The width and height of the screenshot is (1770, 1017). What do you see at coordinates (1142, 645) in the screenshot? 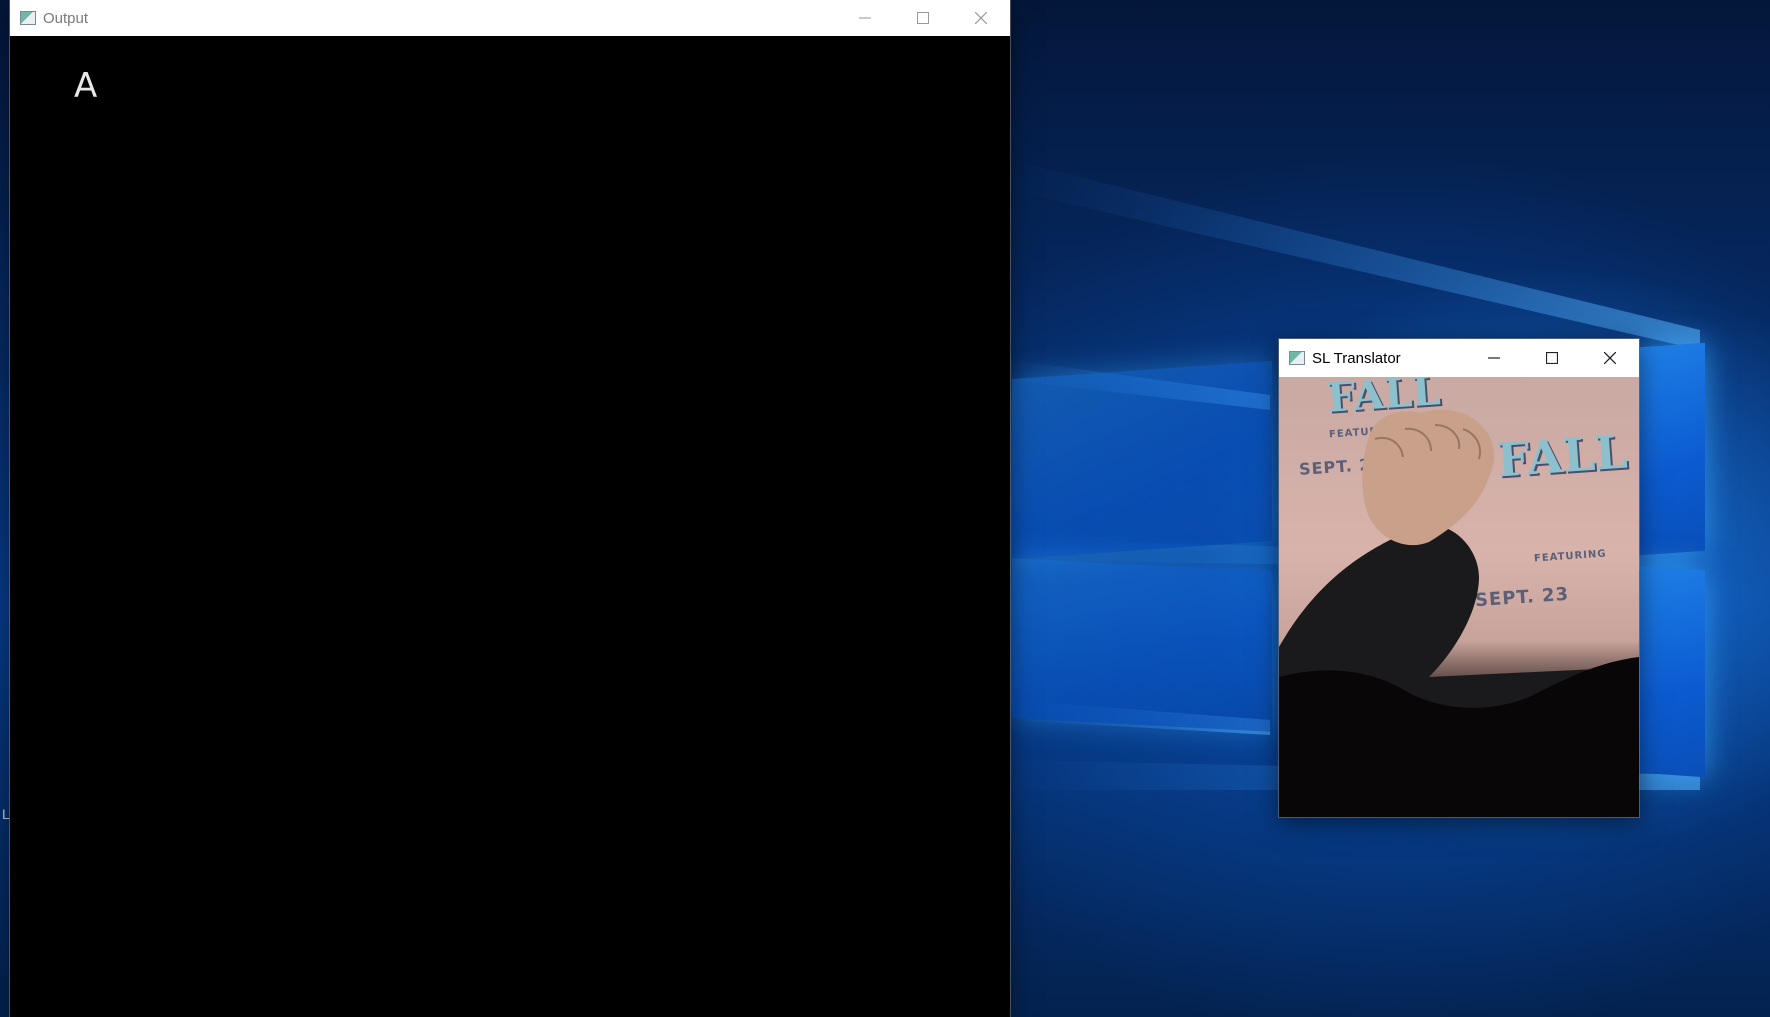
I see `wallpaper-logo-pane-bottom-left` at bounding box center [1142, 645].